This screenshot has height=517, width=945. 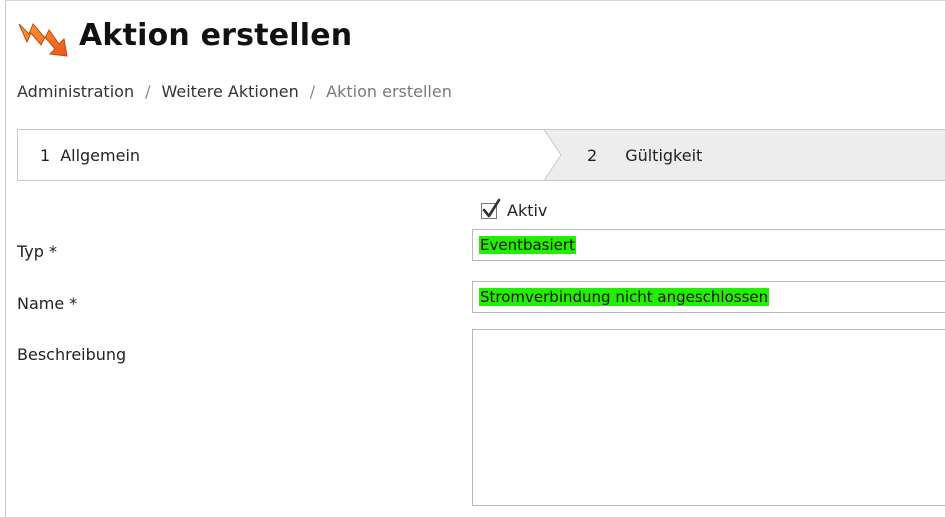 I want to click on aktiv-label: Aktiv, so click(x=527, y=210).